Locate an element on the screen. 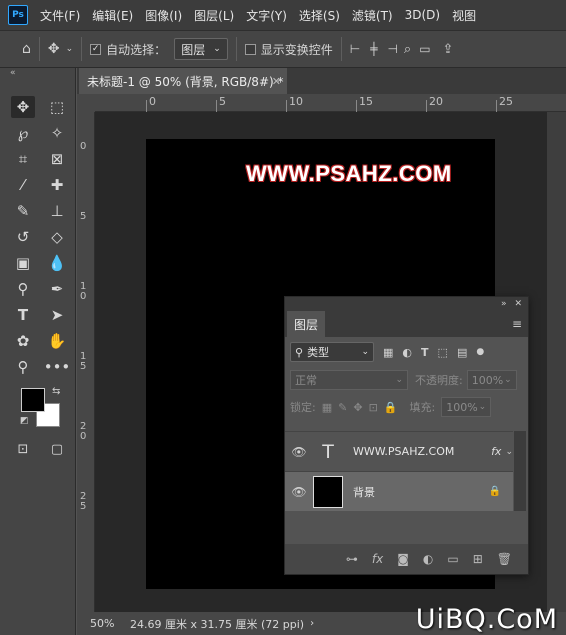  menu-type: 文字(Y) is located at coordinates (266, 15).